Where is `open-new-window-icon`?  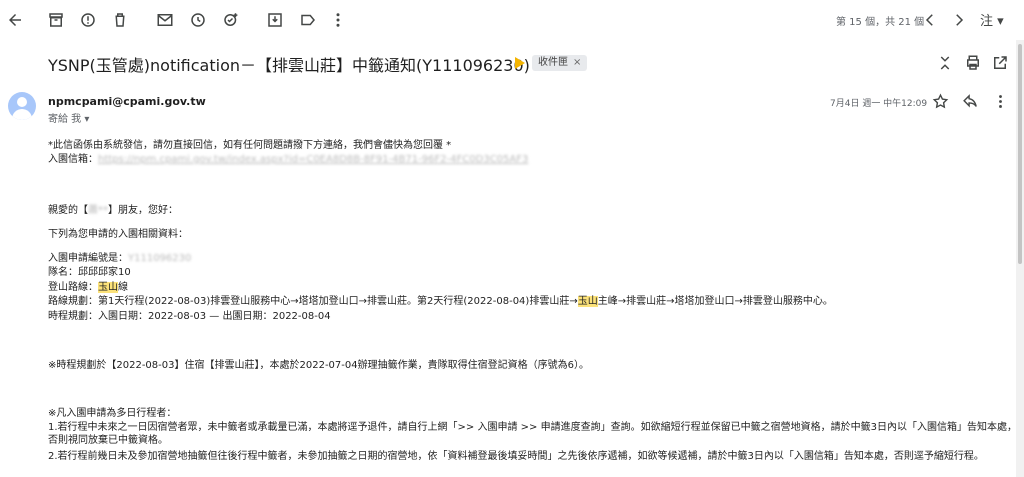 open-new-window-icon is located at coordinates (1000, 65).